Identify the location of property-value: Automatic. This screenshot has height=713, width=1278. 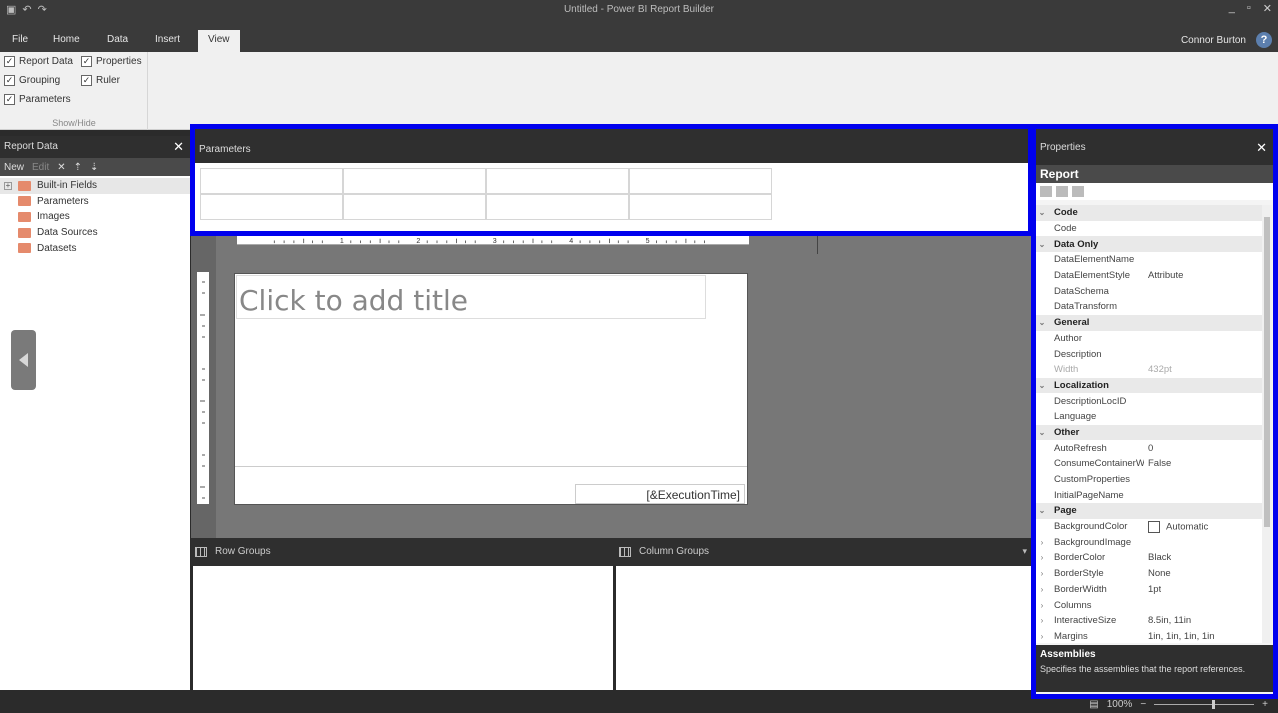
(1176, 526).